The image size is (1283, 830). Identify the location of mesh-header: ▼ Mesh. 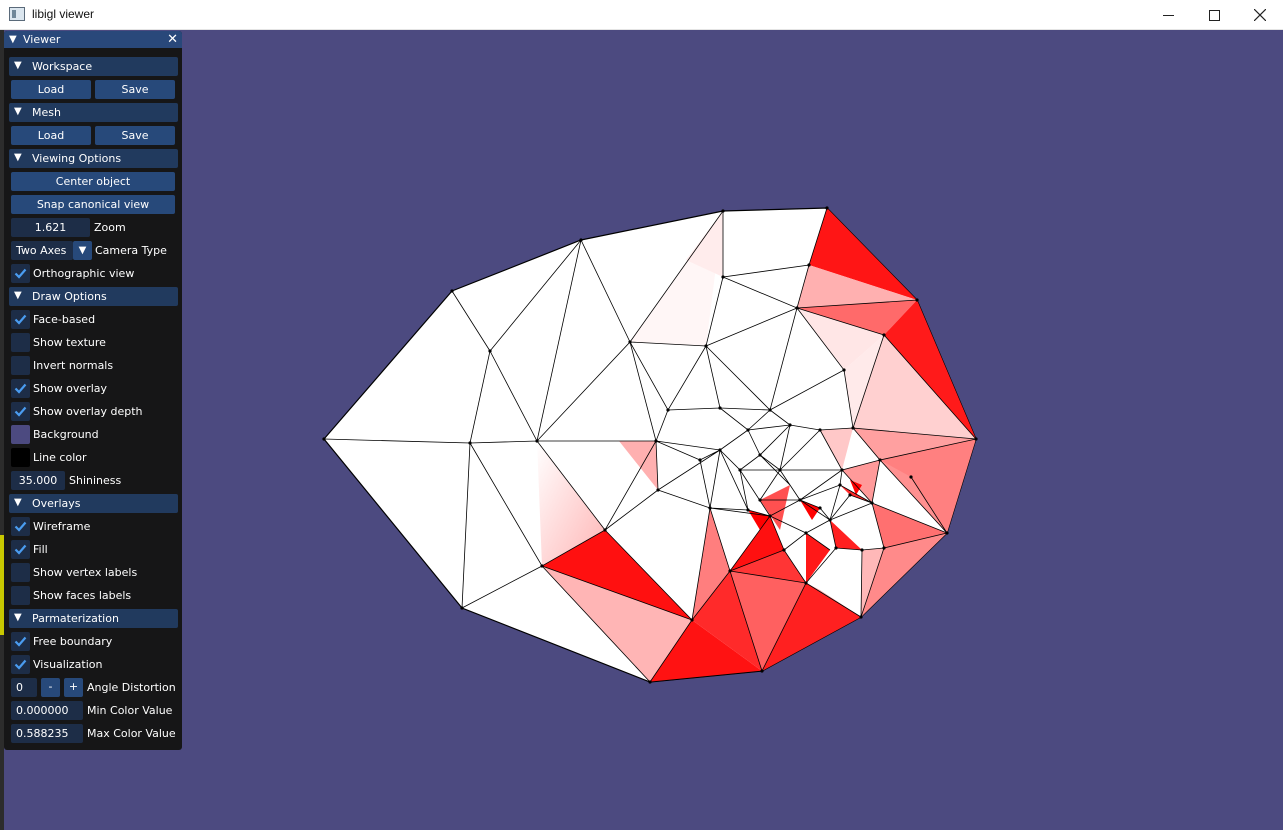
(93, 112).